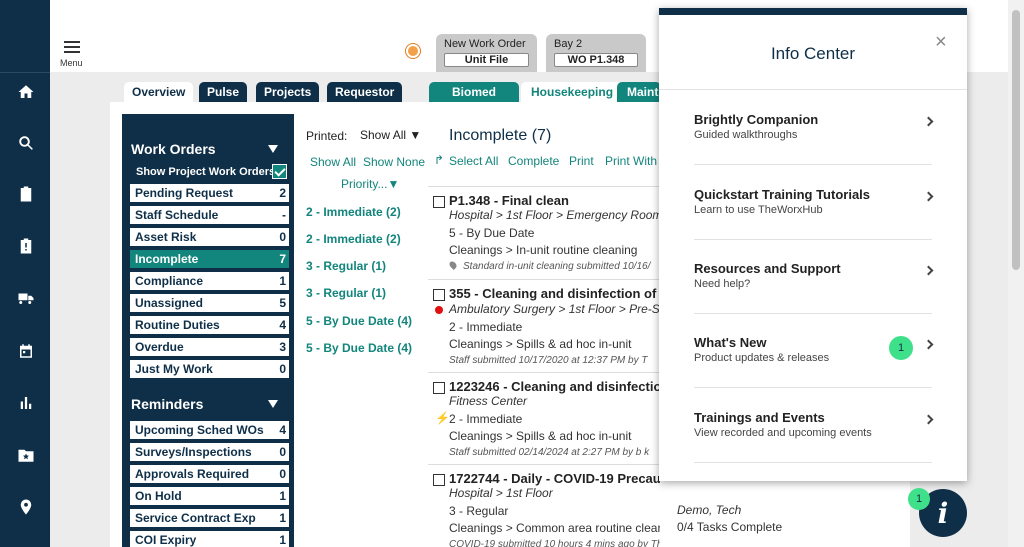 The image size is (1024, 547). I want to click on show-project-wo-label: Show Project Work Orders, so click(206, 172).